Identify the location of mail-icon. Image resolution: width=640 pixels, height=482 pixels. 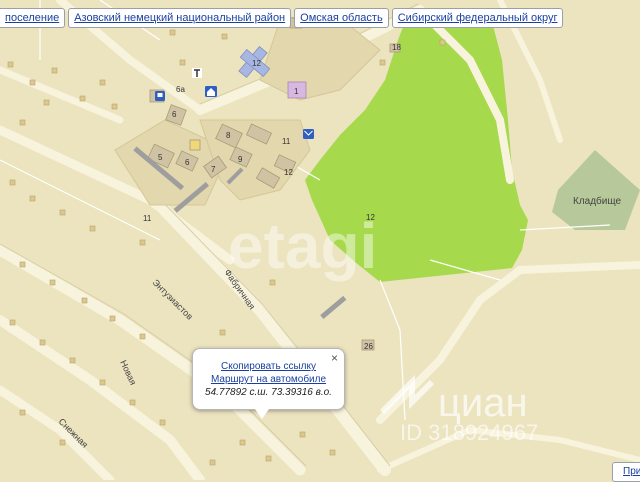
(308, 134).